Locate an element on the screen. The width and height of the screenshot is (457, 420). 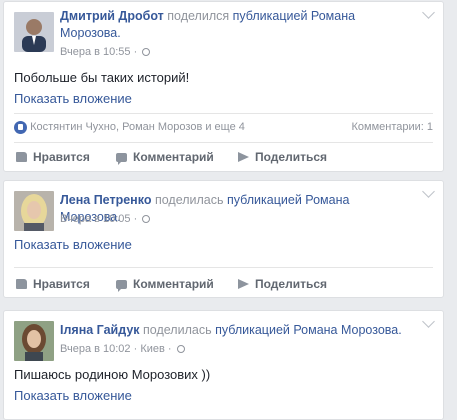
location: Киев is located at coordinates (152, 349).